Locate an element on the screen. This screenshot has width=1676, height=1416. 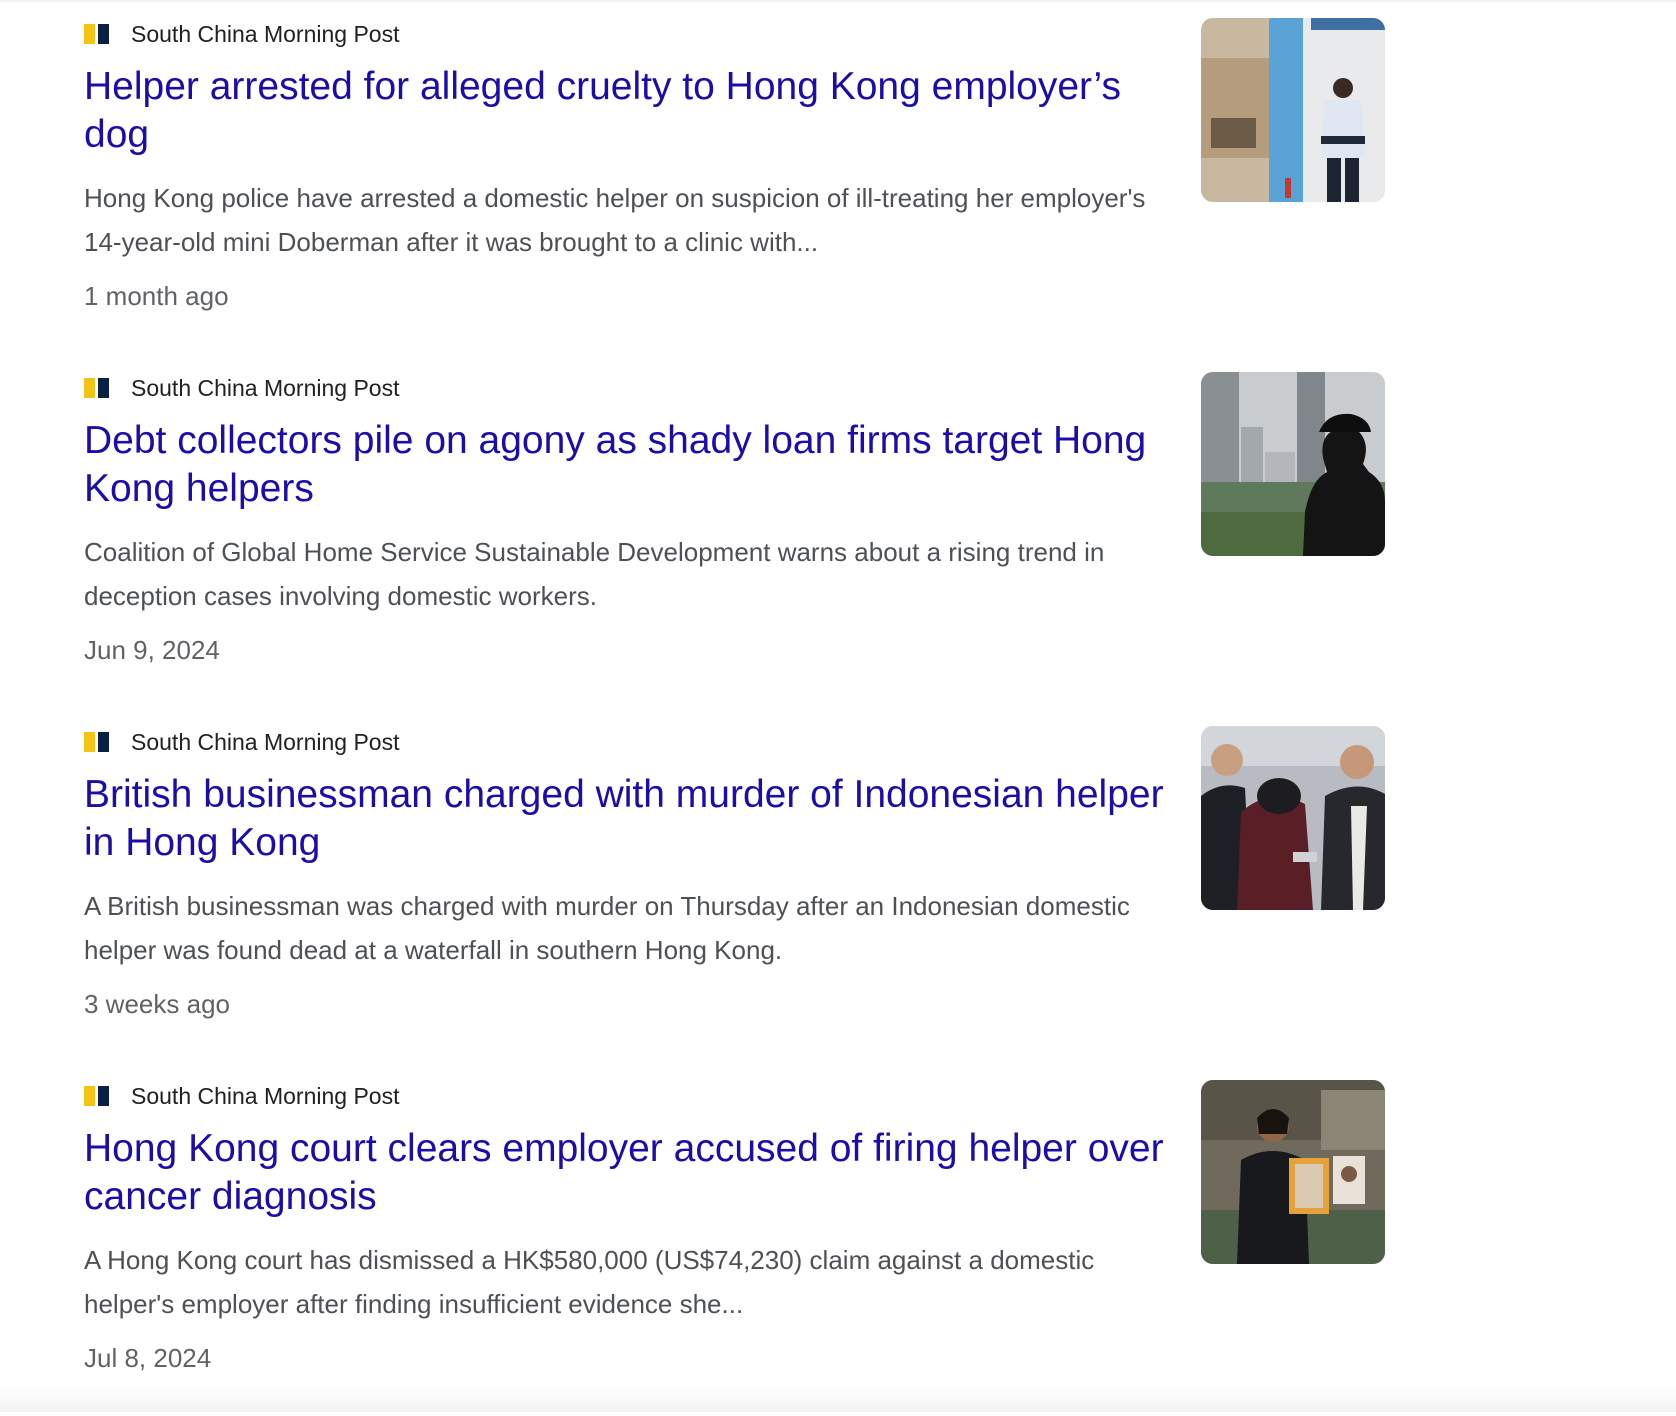
news-date: 1 month ago is located at coordinates (156, 296).